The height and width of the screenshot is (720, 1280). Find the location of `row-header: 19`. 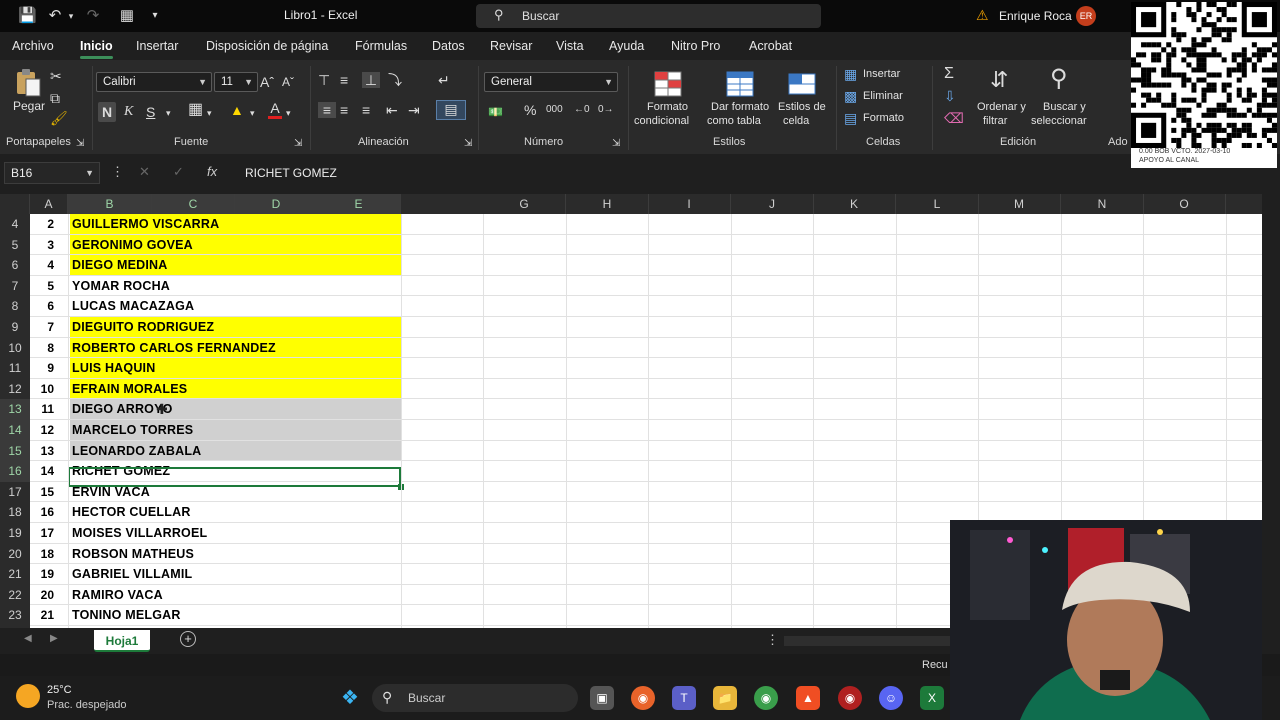

row-header: 19 is located at coordinates (15, 533).